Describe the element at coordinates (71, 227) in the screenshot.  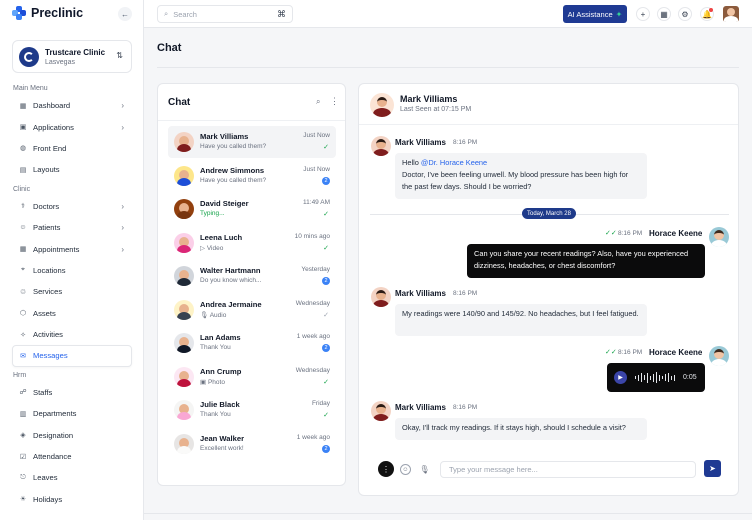
I see `sidebar-item-patients: ☺ Patients ›` at that location.